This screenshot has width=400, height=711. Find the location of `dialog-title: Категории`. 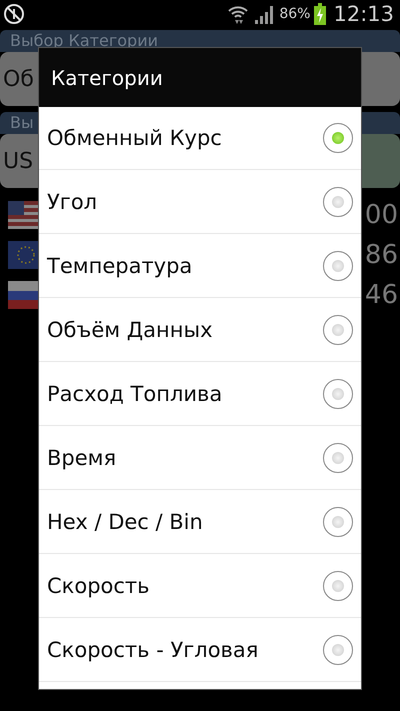

dialog-title: Категории is located at coordinates (200, 77).